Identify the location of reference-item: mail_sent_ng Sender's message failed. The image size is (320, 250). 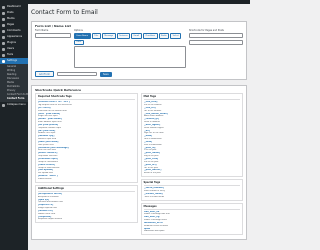
(192, 218).